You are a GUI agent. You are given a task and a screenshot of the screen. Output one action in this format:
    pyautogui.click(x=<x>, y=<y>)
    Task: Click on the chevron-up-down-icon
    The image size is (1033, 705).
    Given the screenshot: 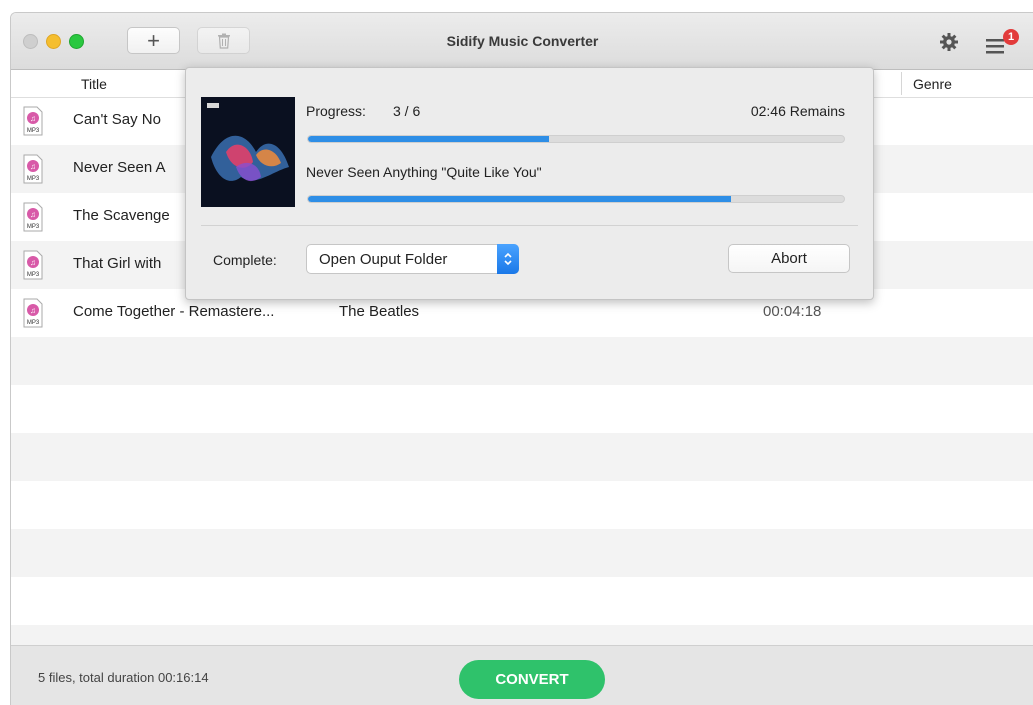 What is the action you would take?
    pyautogui.click(x=508, y=259)
    